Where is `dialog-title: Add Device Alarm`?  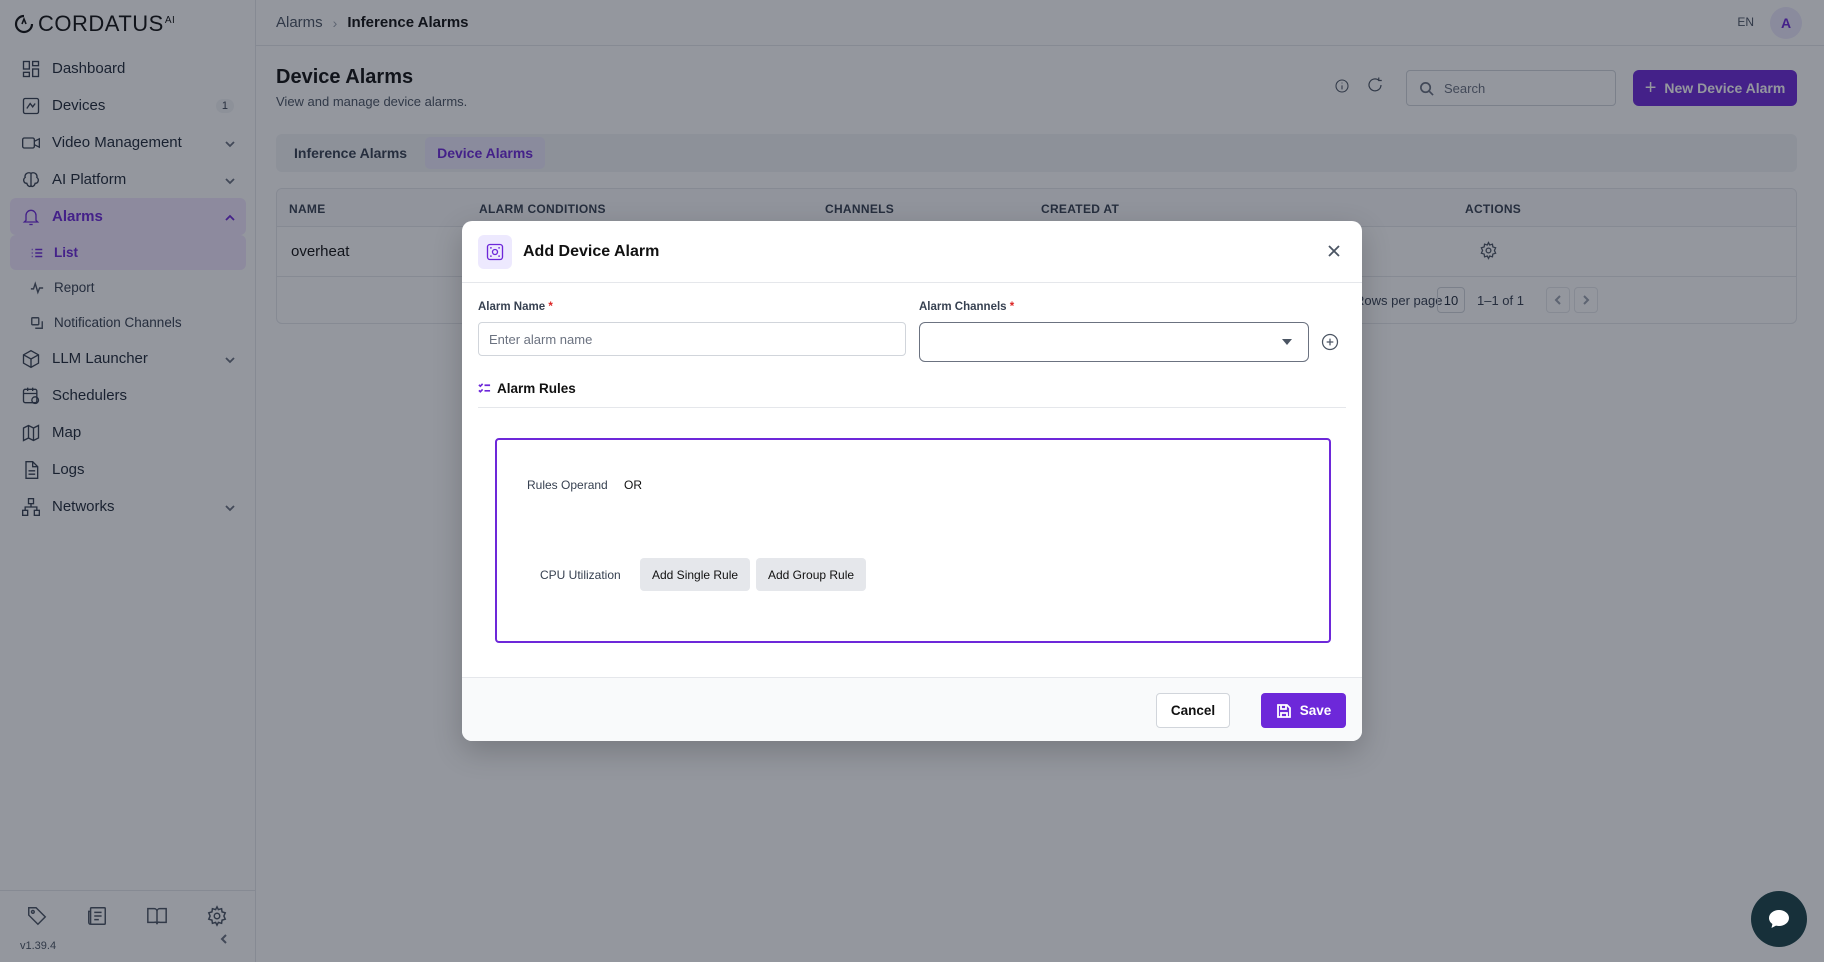
dialog-title: Add Device Alarm is located at coordinates (591, 251).